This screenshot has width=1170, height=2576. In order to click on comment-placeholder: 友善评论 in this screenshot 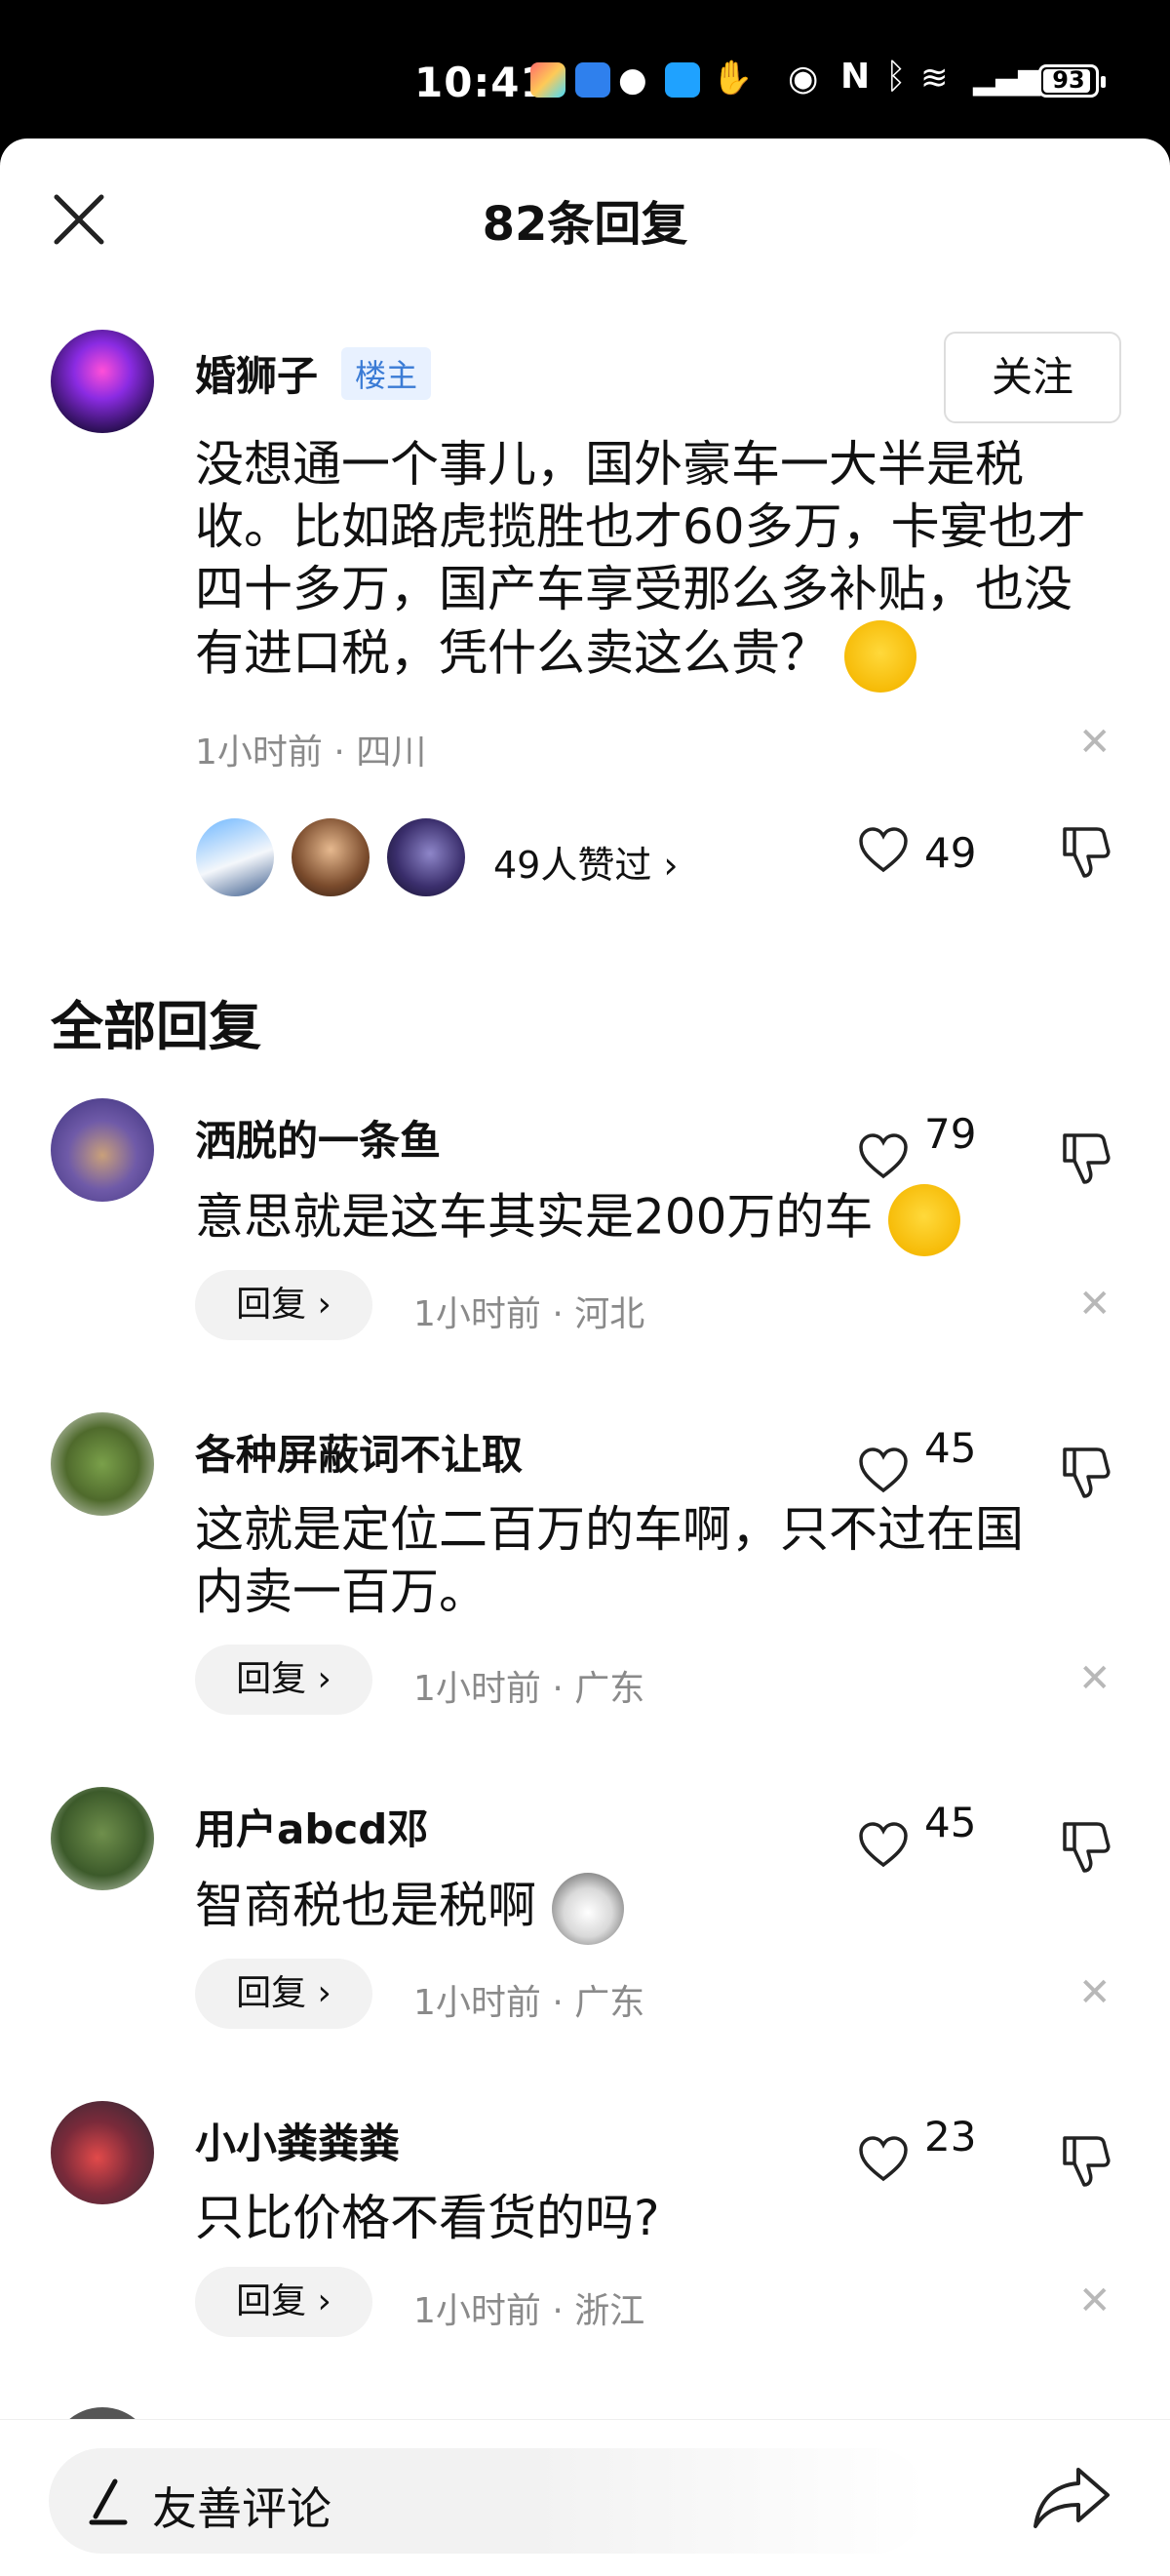, I will do `click(242, 2508)`.